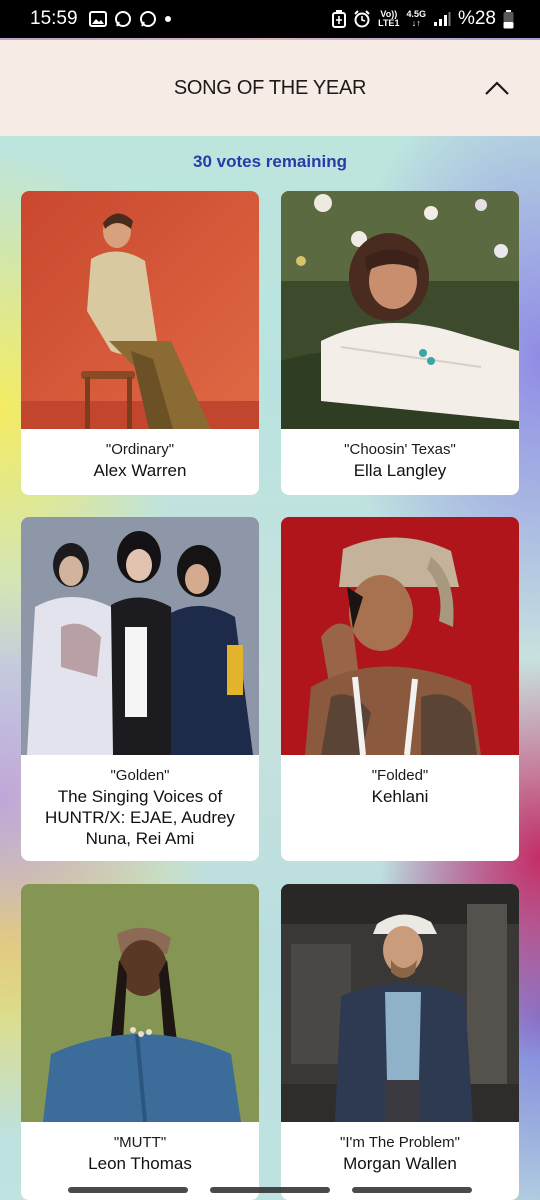 This screenshot has height=1200, width=540. I want to click on gesture-nav-bar, so click(270, 1190).